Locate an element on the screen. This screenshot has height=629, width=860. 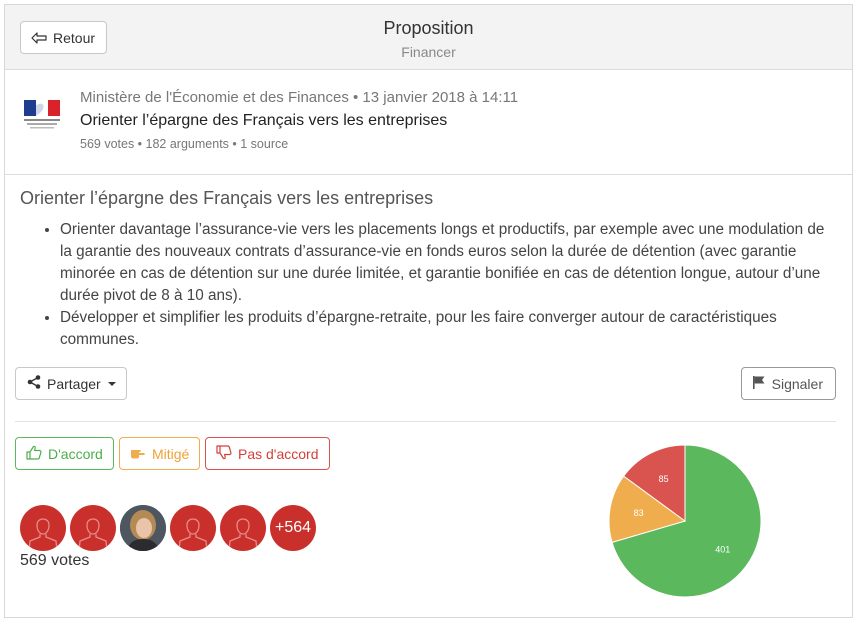
pie-slice-label: 83 is located at coordinates (639, 513).